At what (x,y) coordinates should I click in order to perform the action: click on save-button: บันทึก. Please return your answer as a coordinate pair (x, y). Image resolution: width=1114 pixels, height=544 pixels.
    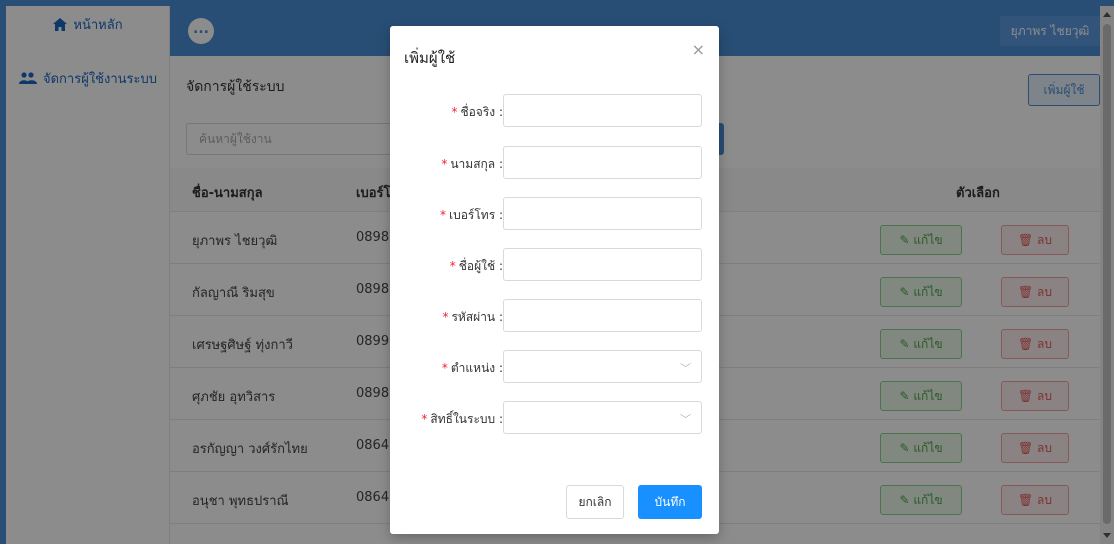
    Looking at the image, I should click on (670, 502).